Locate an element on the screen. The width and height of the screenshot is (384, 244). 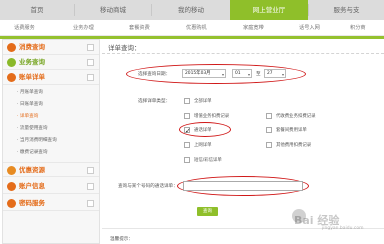
sidebar-subitem-monthly-bill: · 月账单查询 is located at coordinates (30, 92).